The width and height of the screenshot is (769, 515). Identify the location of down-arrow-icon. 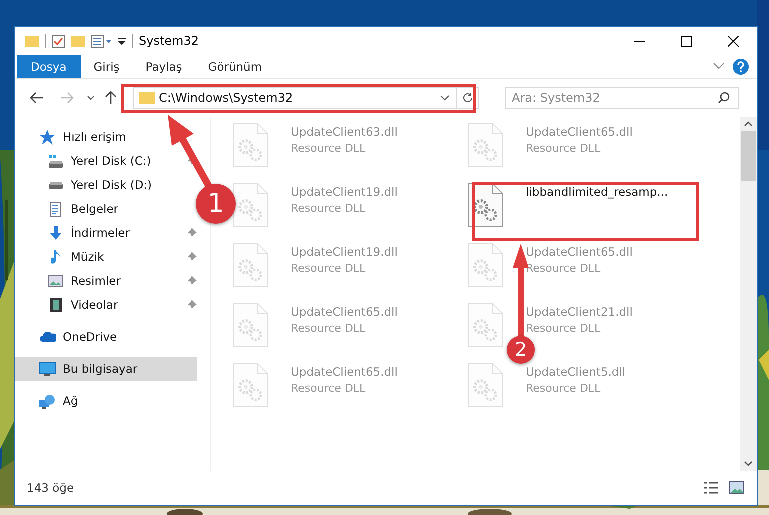
(56, 233).